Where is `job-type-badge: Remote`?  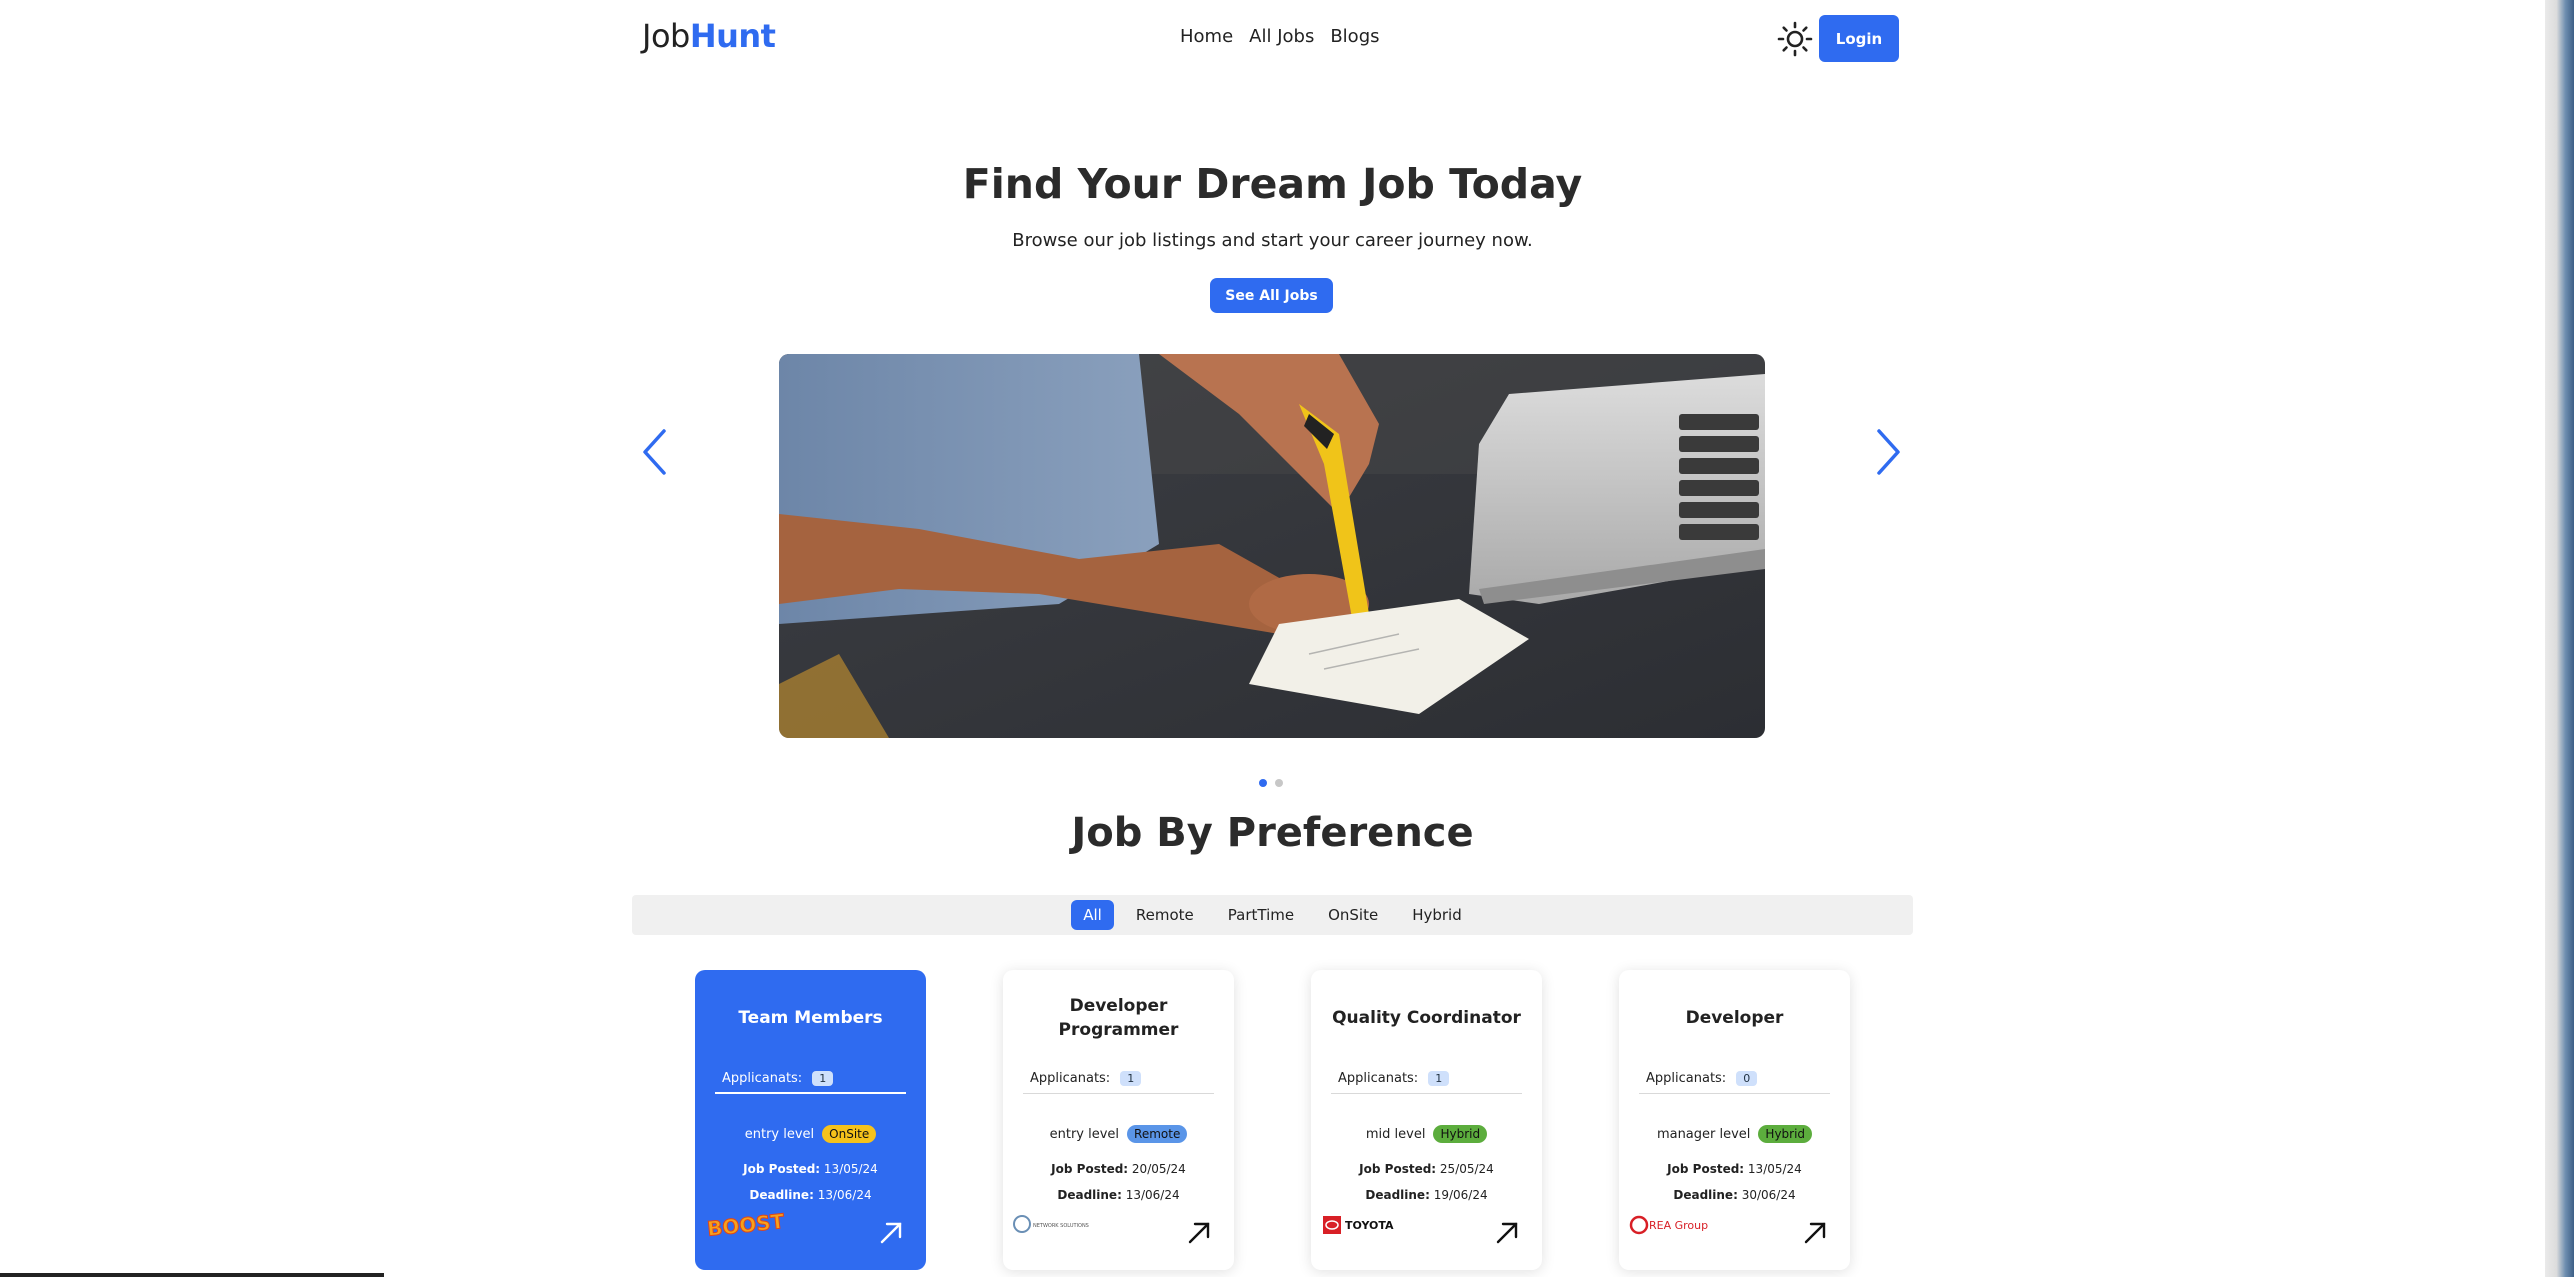
job-type-badge: Remote is located at coordinates (1157, 1134).